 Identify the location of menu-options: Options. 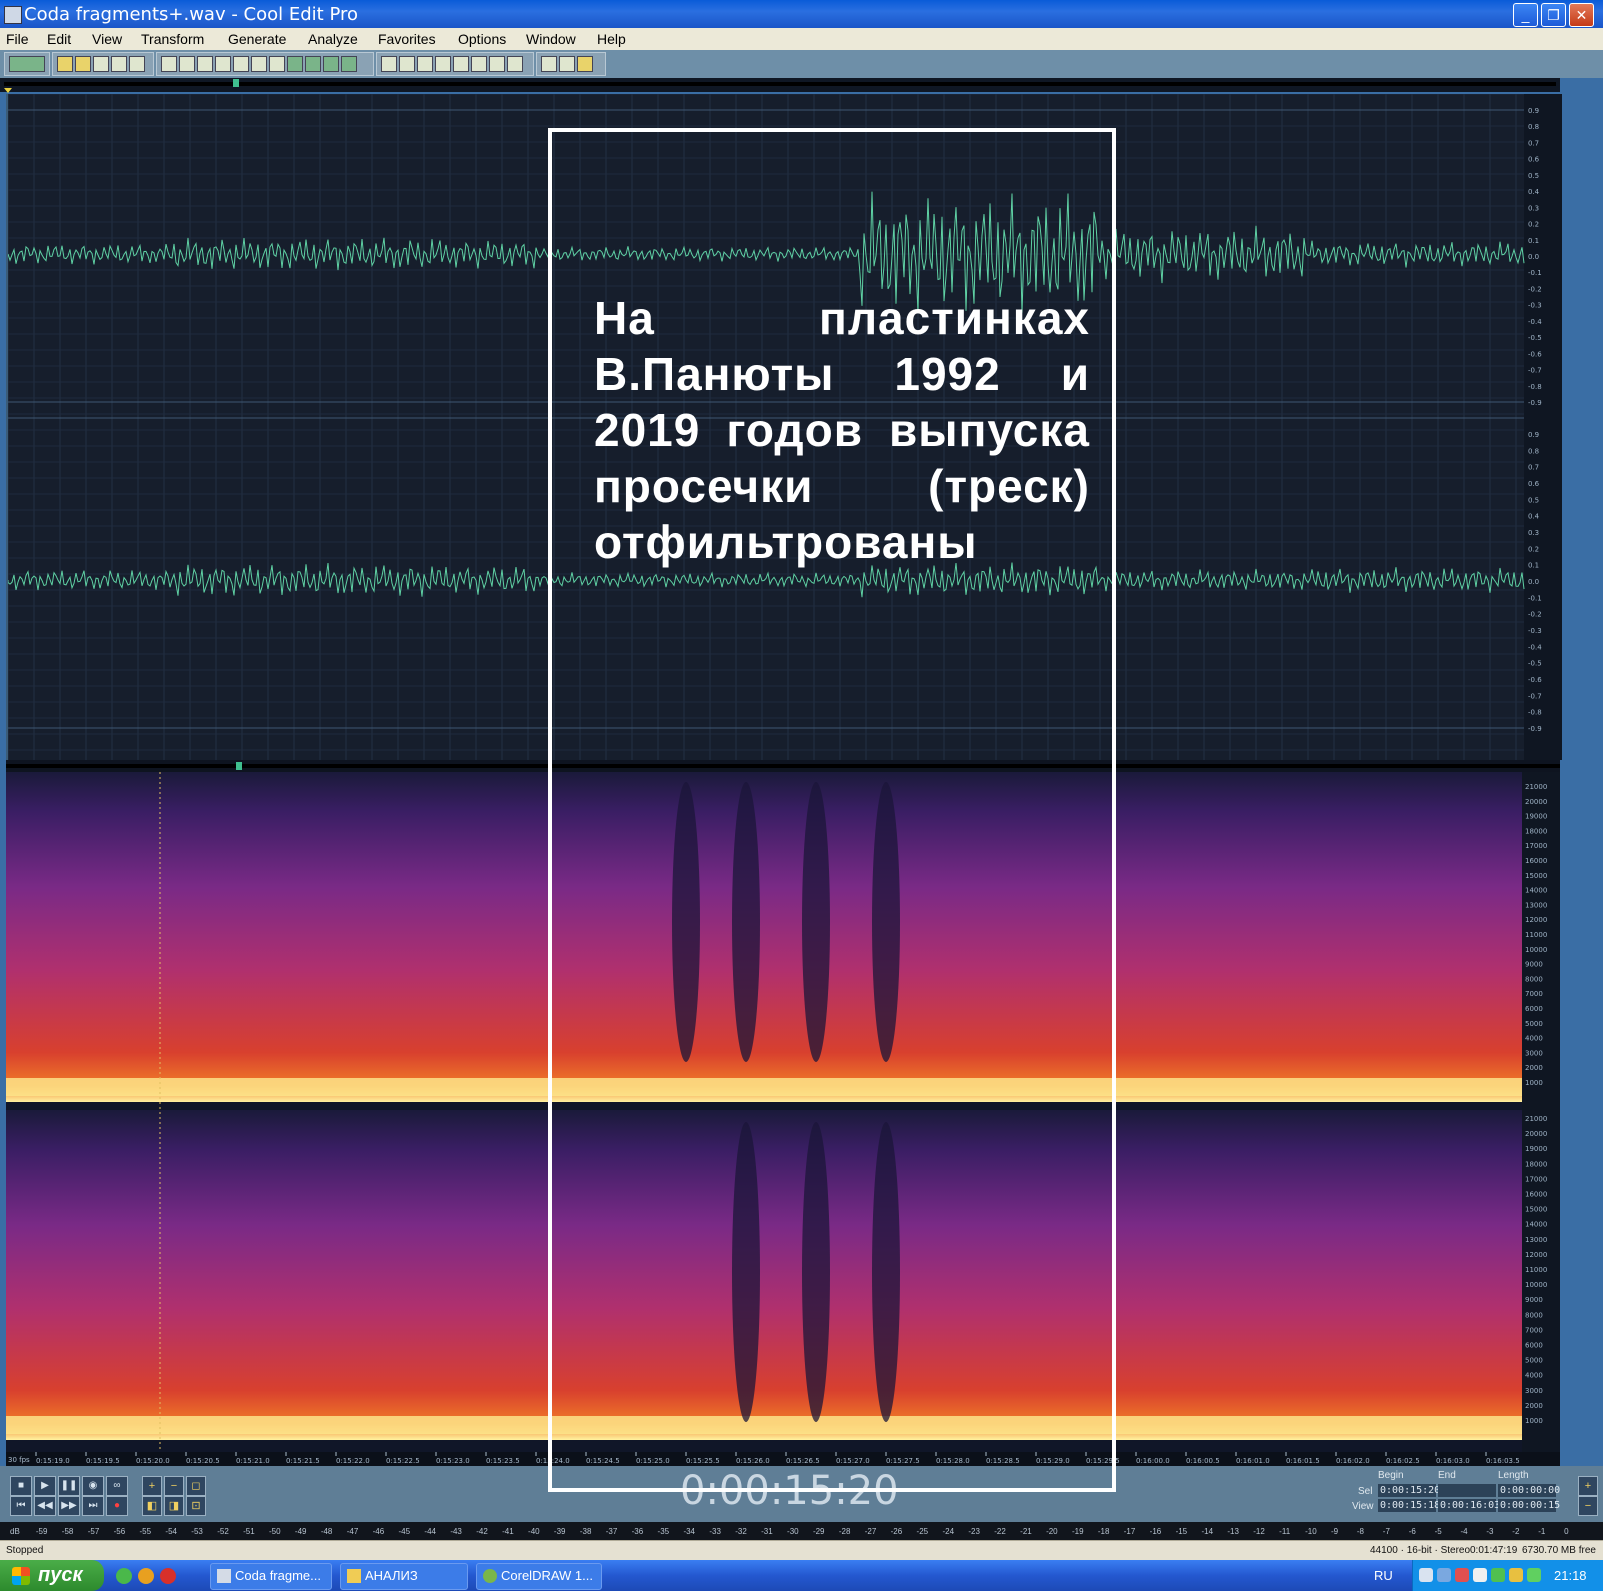
(482, 39).